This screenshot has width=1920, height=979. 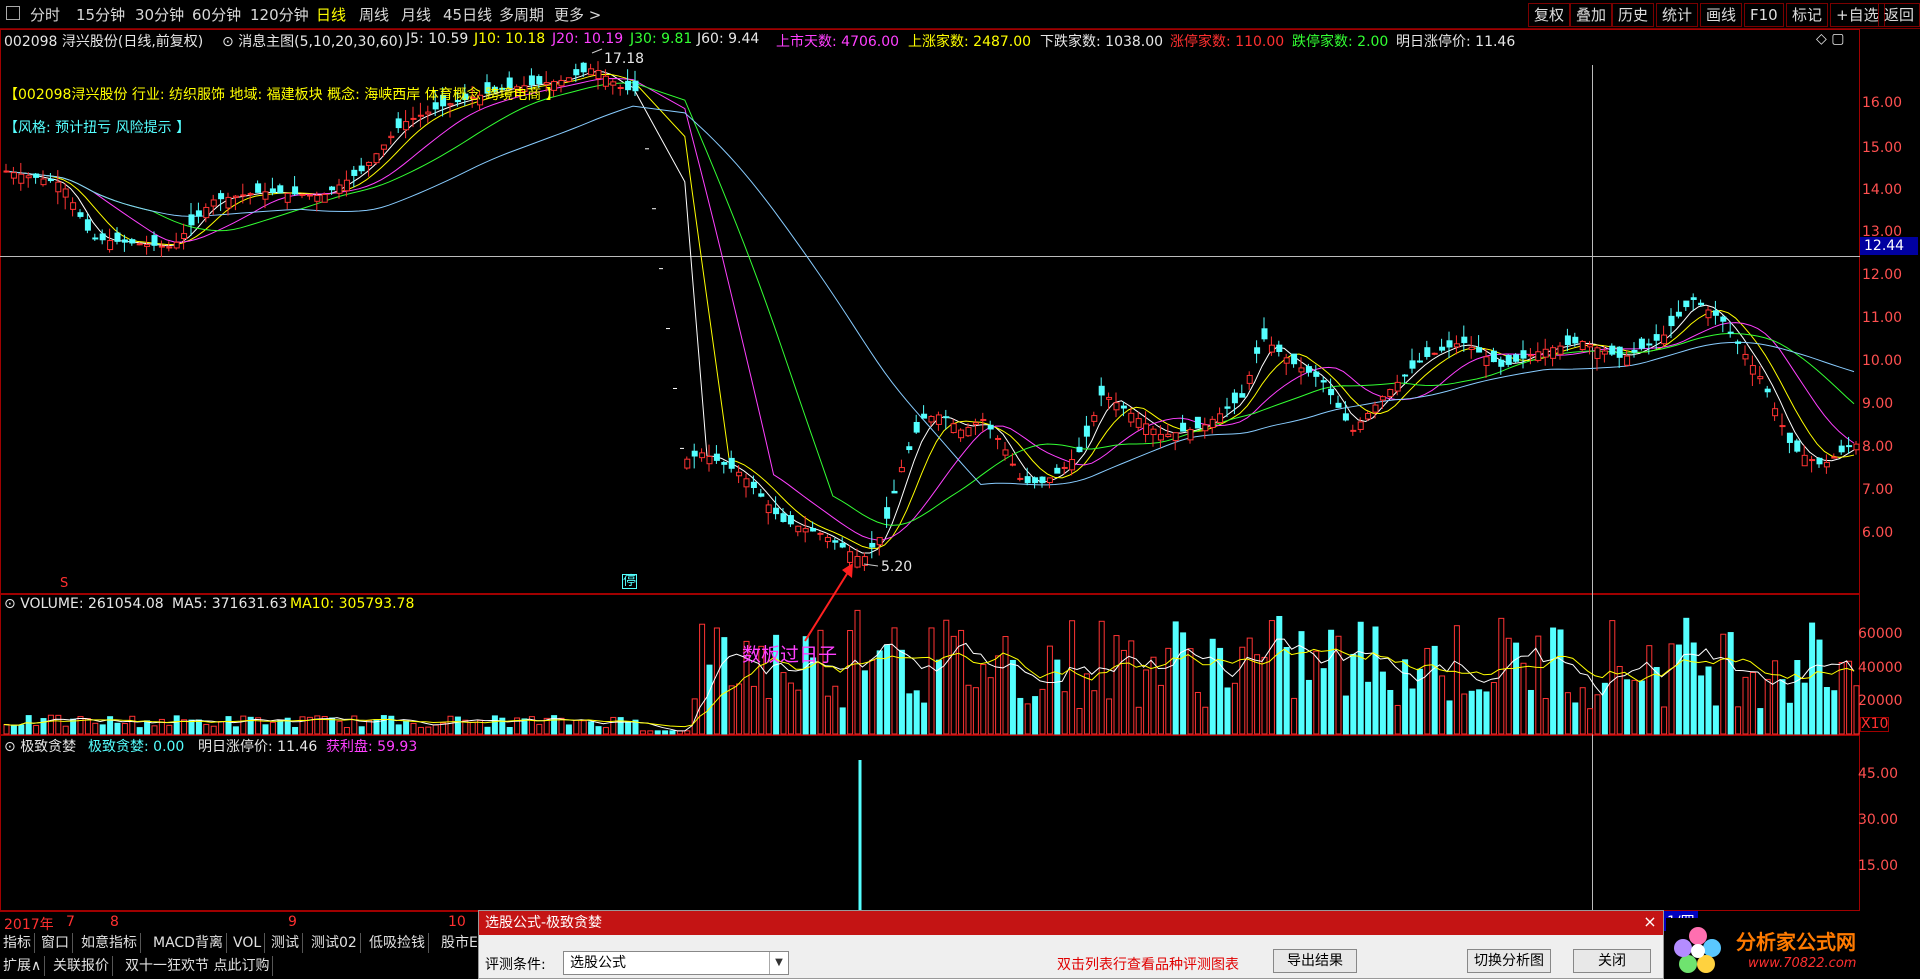 What do you see at coordinates (778, 963) in the screenshot?
I see `chevron-down-icon: ▼` at bounding box center [778, 963].